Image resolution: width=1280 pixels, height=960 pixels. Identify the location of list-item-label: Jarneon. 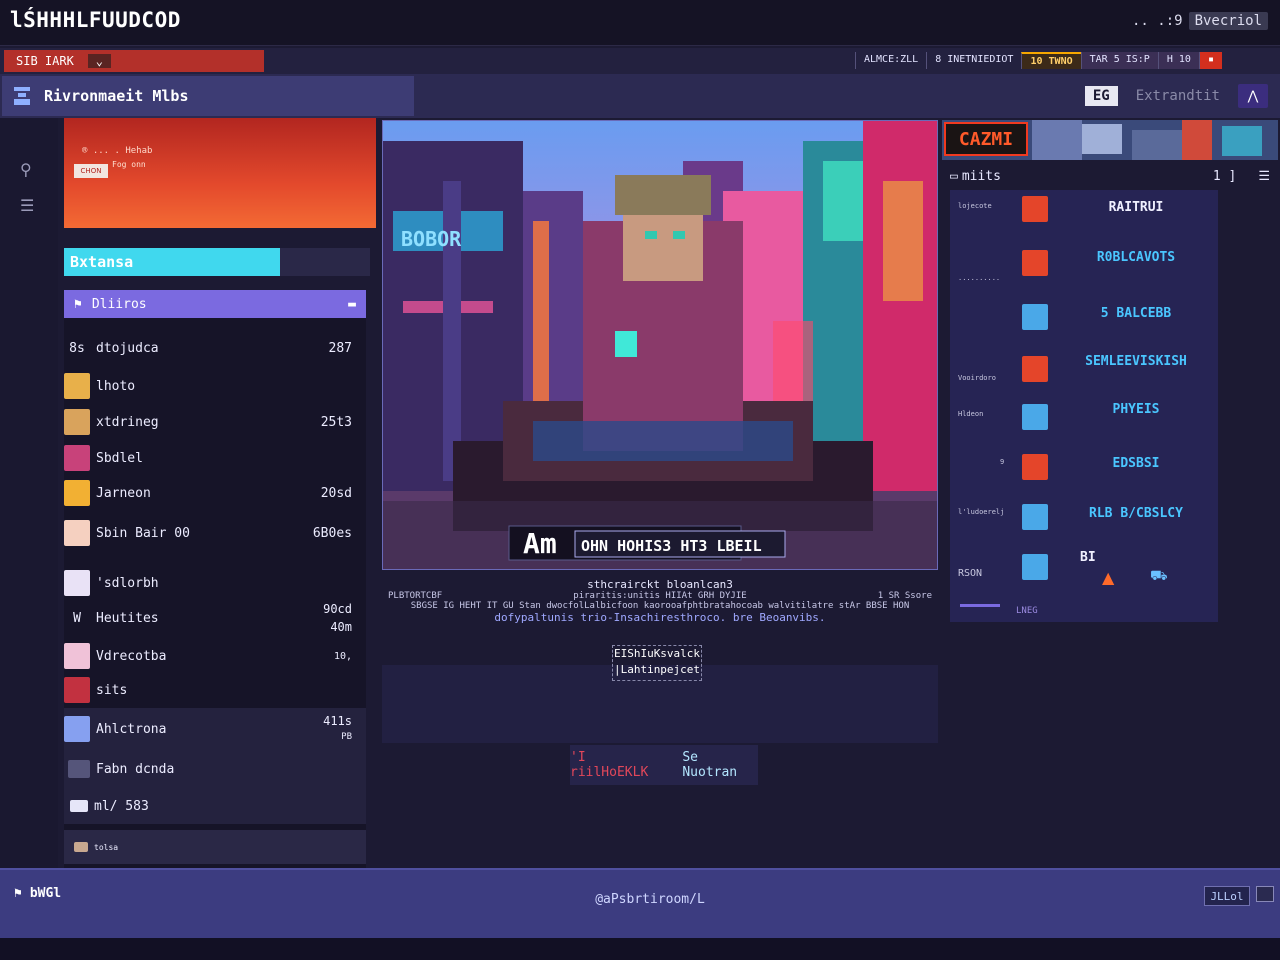
(123, 493).